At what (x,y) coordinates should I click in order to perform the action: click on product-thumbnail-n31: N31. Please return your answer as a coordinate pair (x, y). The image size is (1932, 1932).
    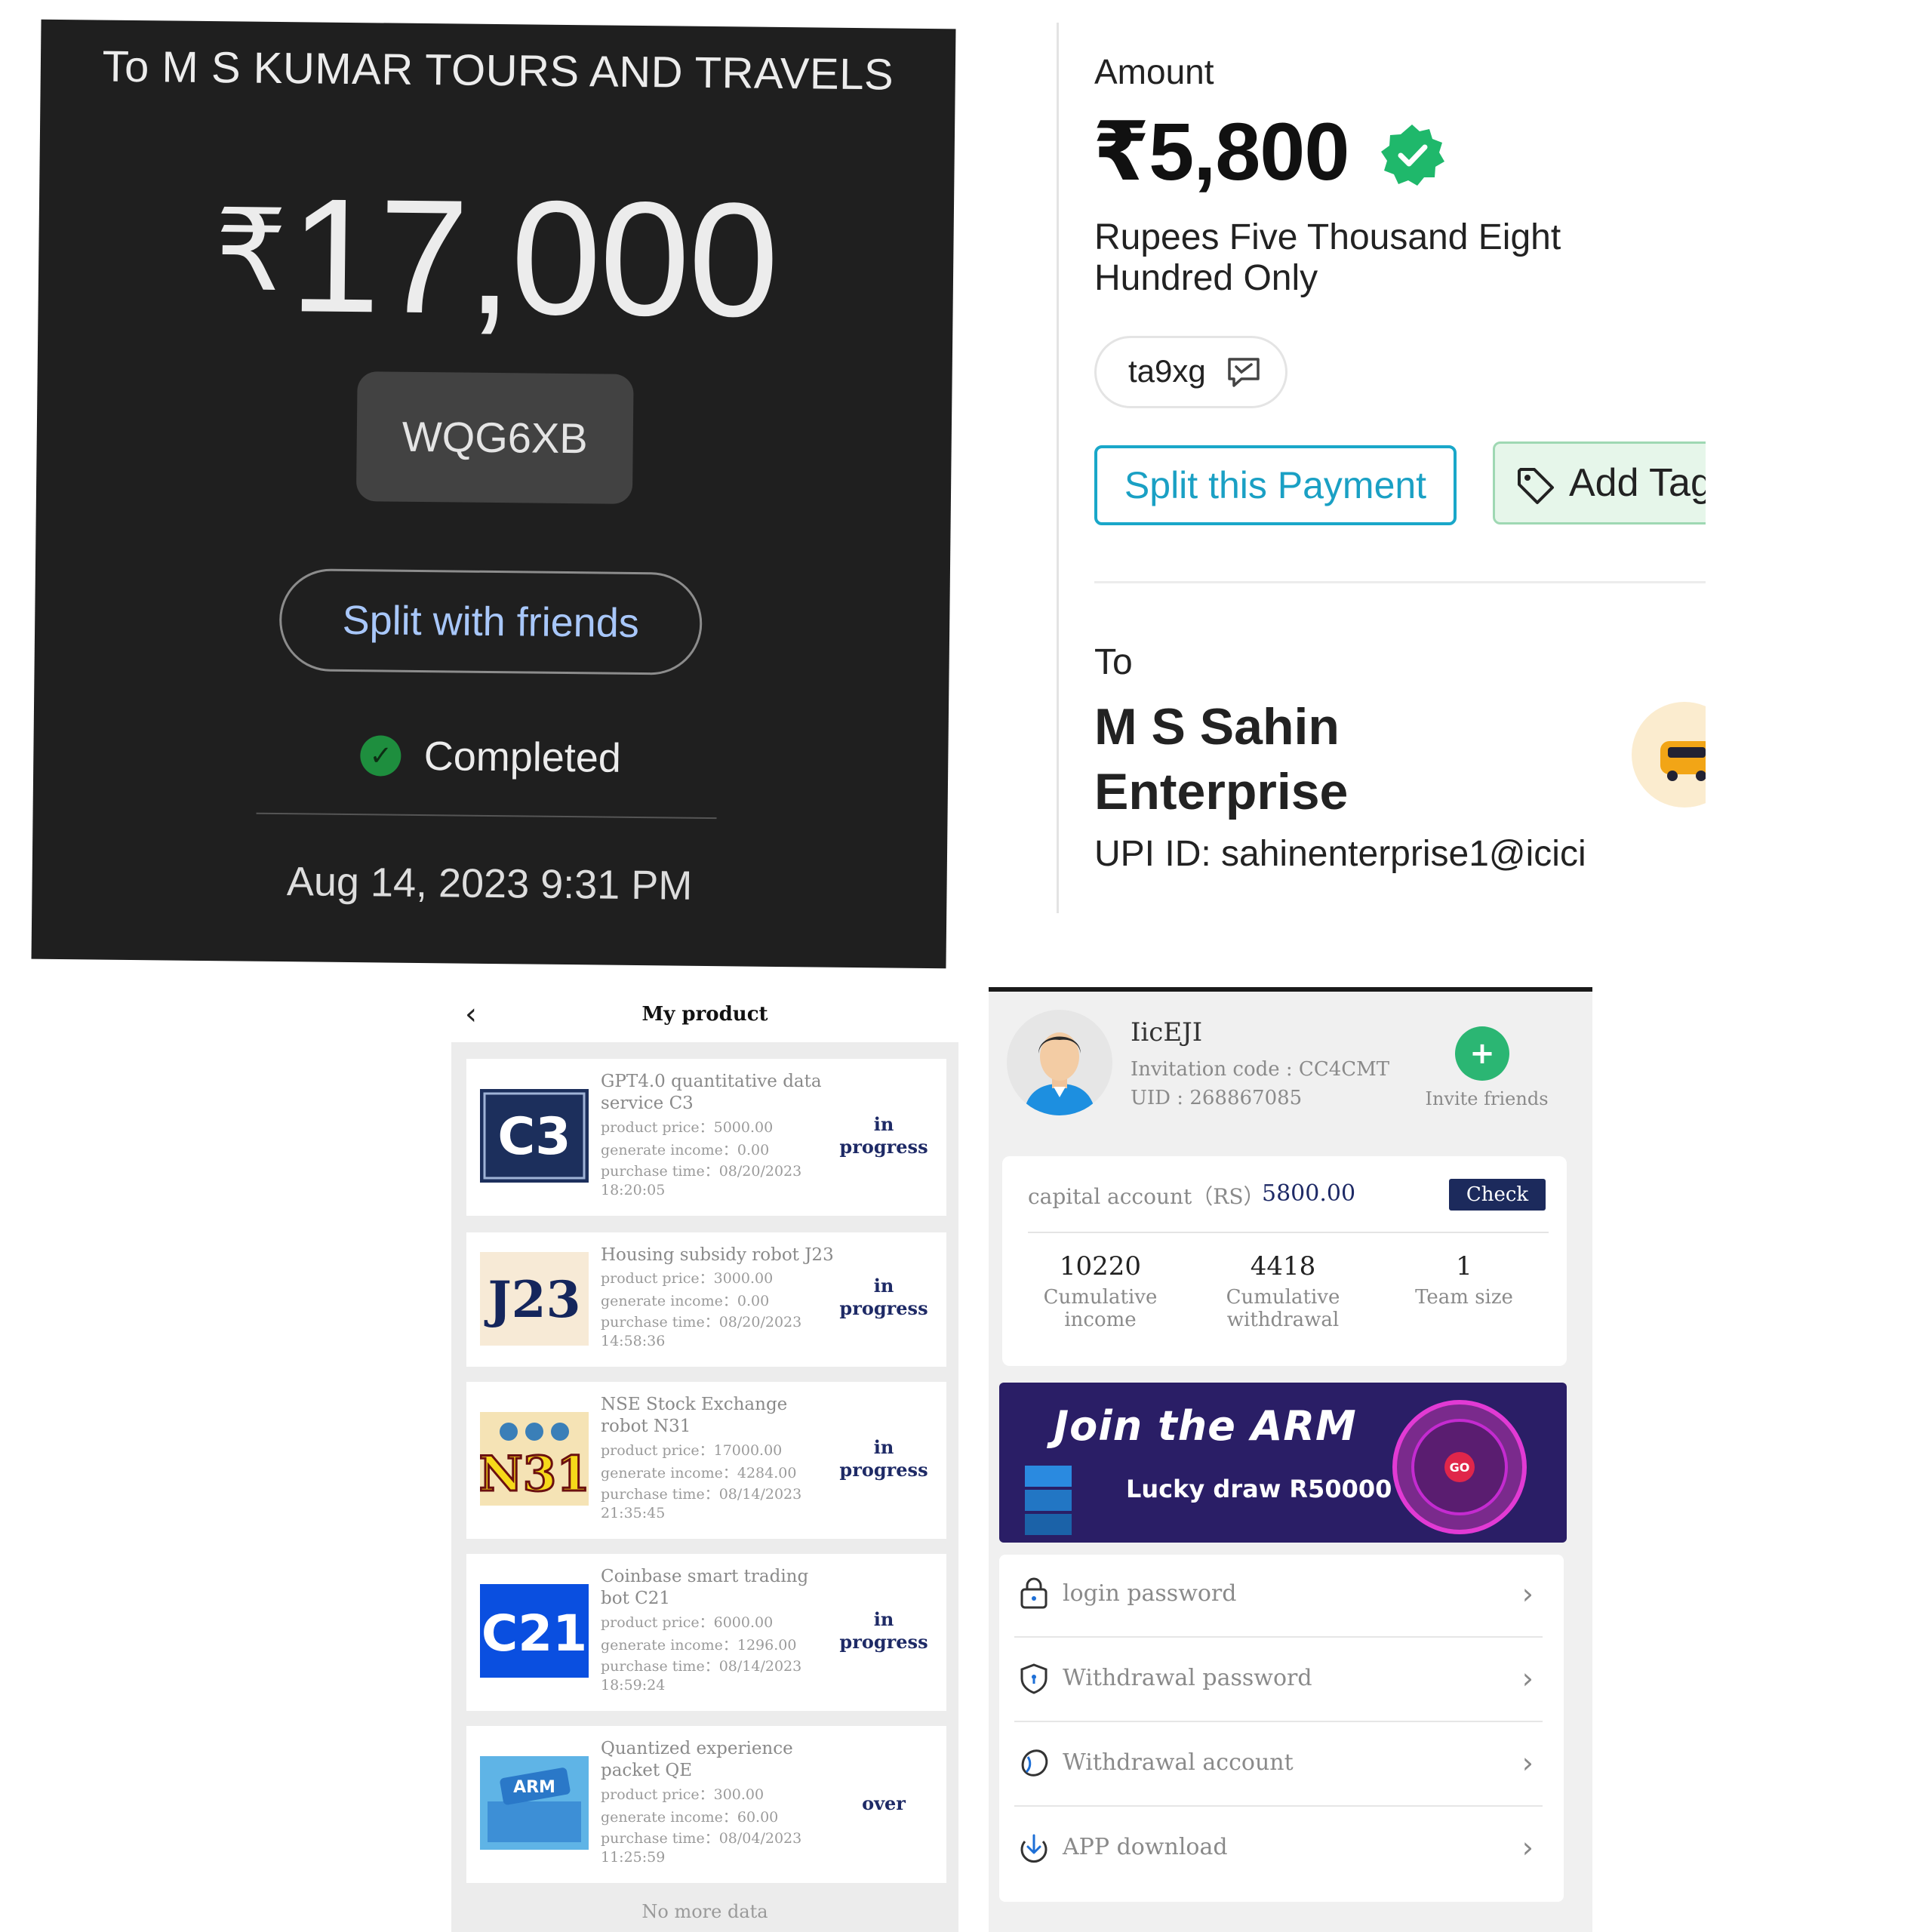
    Looking at the image, I should click on (534, 1459).